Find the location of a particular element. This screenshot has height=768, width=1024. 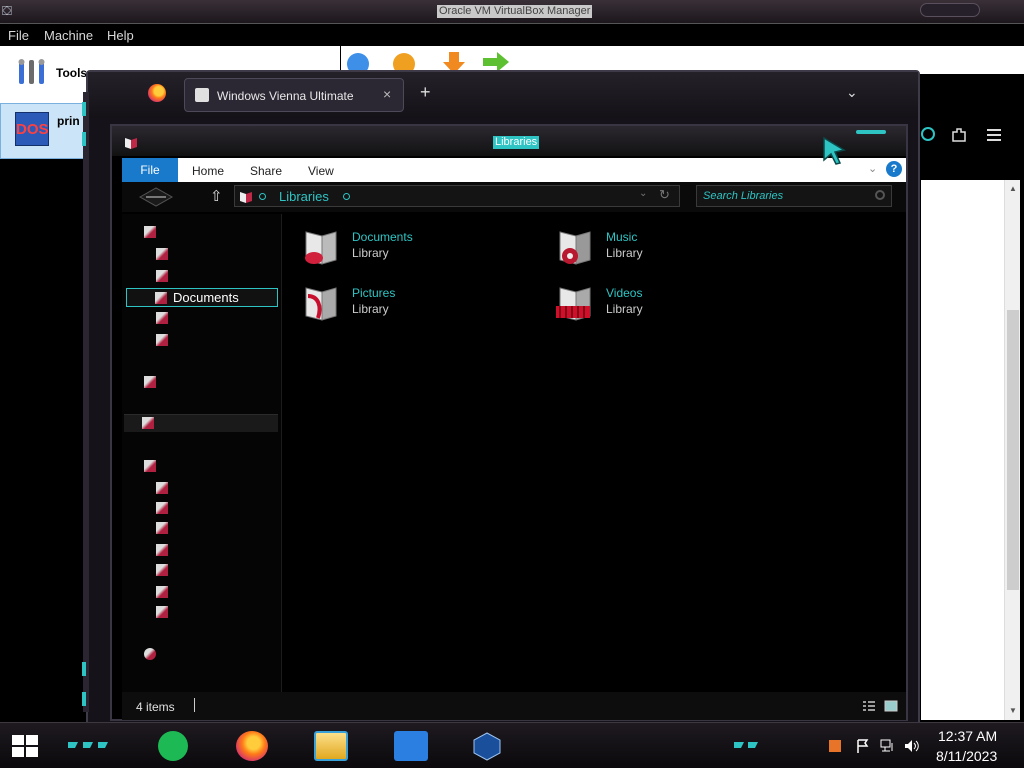

file-explorer-icon is located at coordinates (331, 746).